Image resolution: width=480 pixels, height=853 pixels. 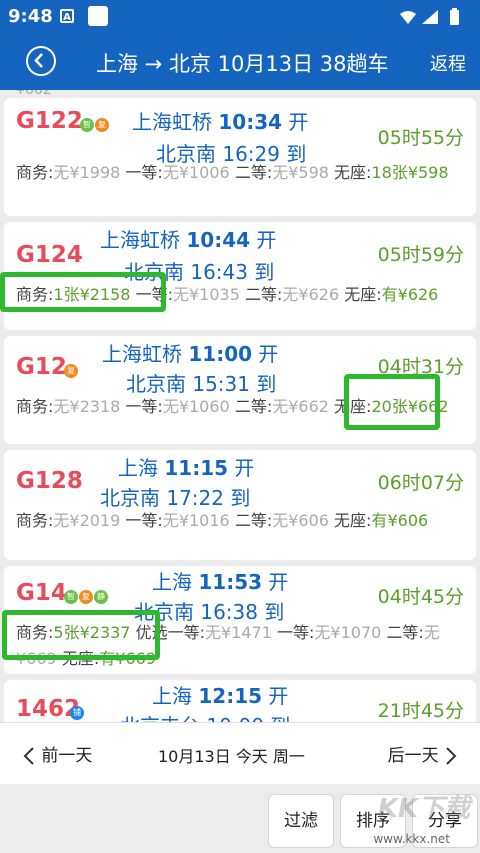 What do you see at coordinates (240, 17) in the screenshot?
I see `status-bar: 9:48 A` at bounding box center [240, 17].